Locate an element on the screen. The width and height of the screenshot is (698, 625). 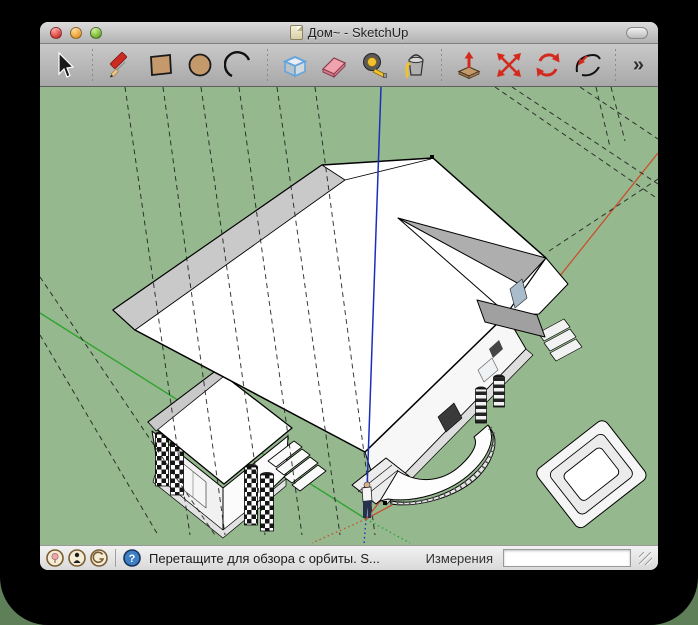
tape-measure-tool-button is located at coordinates (374, 65).